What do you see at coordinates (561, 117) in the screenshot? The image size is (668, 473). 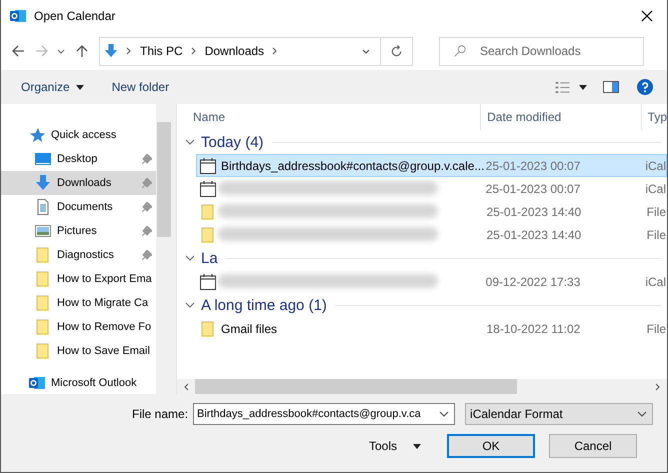 I see `column-header: Date modified` at bounding box center [561, 117].